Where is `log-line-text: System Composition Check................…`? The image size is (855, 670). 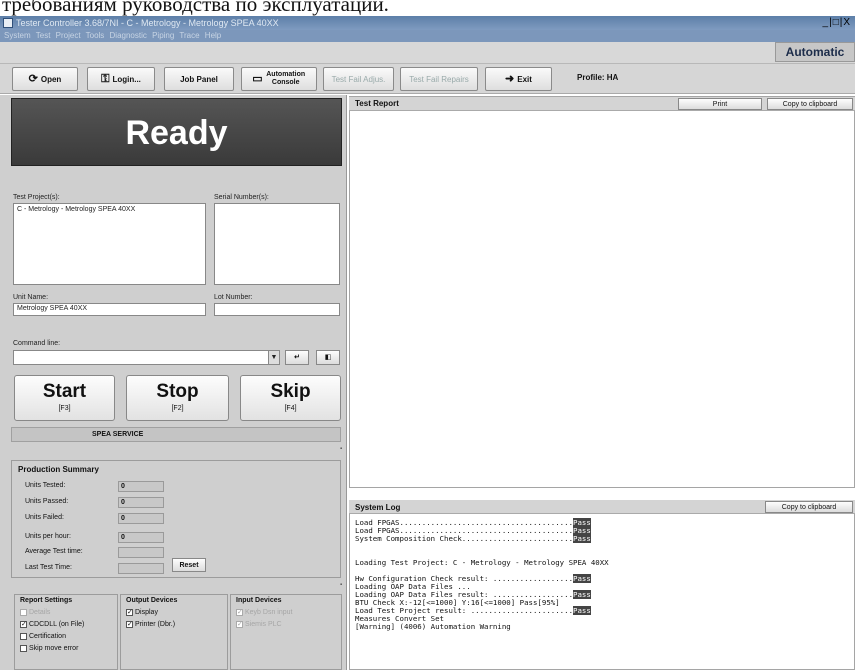 log-line-text: System Composition Check................… is located at coordinates (464, 538).